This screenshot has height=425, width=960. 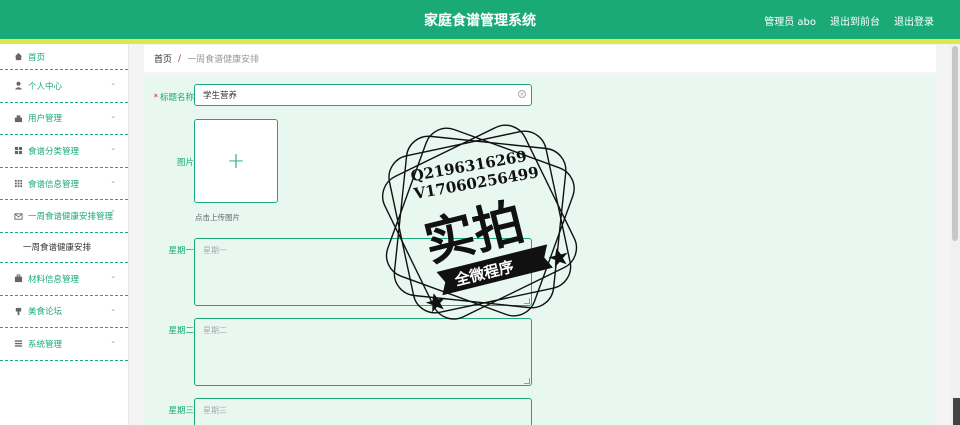 What do you see at coordinates (480, 19) in the screenshot?
I see `top-bar: 家庭食谱管理系统 管理员 abo 退出到前台 退出登录` at bounding box center [480, 19].